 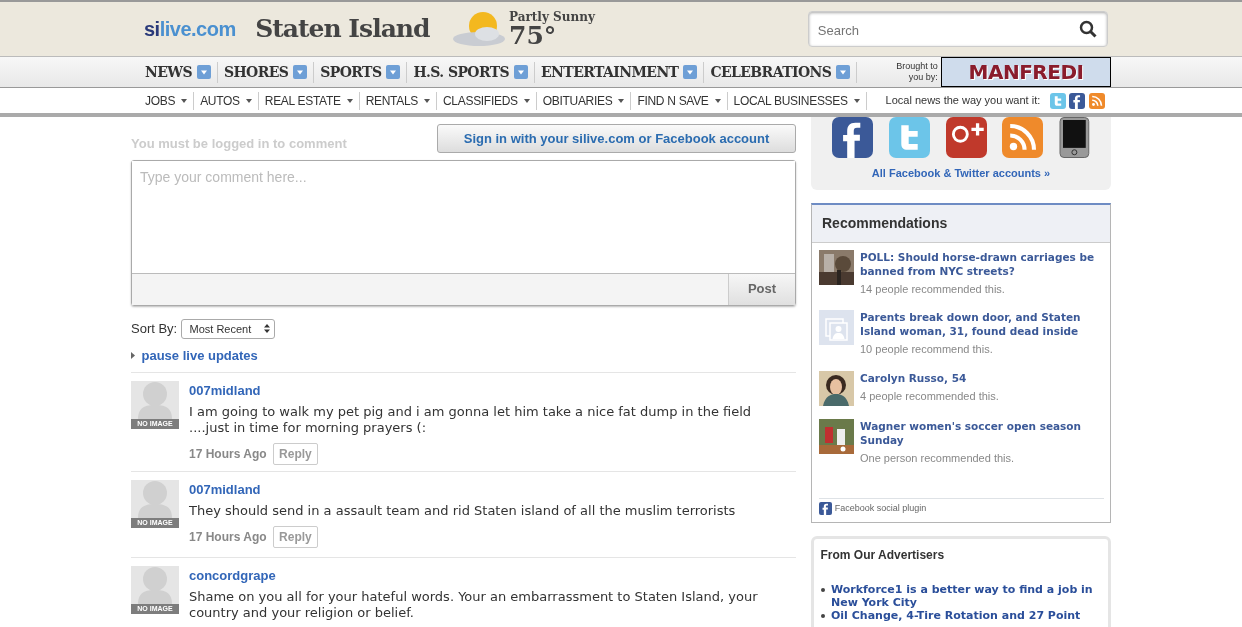 I want to click on nav-link: LOCAL BUSINESSES, so click(x=797, y=100).